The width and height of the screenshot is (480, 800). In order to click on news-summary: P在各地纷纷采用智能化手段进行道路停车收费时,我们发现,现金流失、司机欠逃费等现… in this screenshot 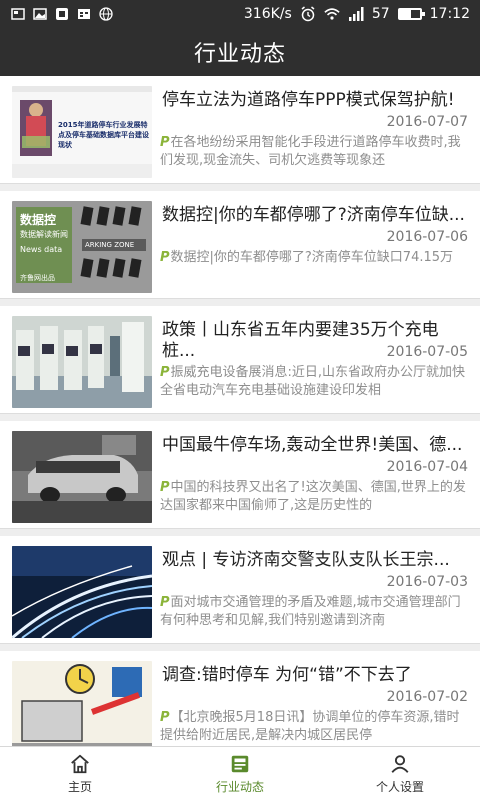, I will do `click(313, 152)`.